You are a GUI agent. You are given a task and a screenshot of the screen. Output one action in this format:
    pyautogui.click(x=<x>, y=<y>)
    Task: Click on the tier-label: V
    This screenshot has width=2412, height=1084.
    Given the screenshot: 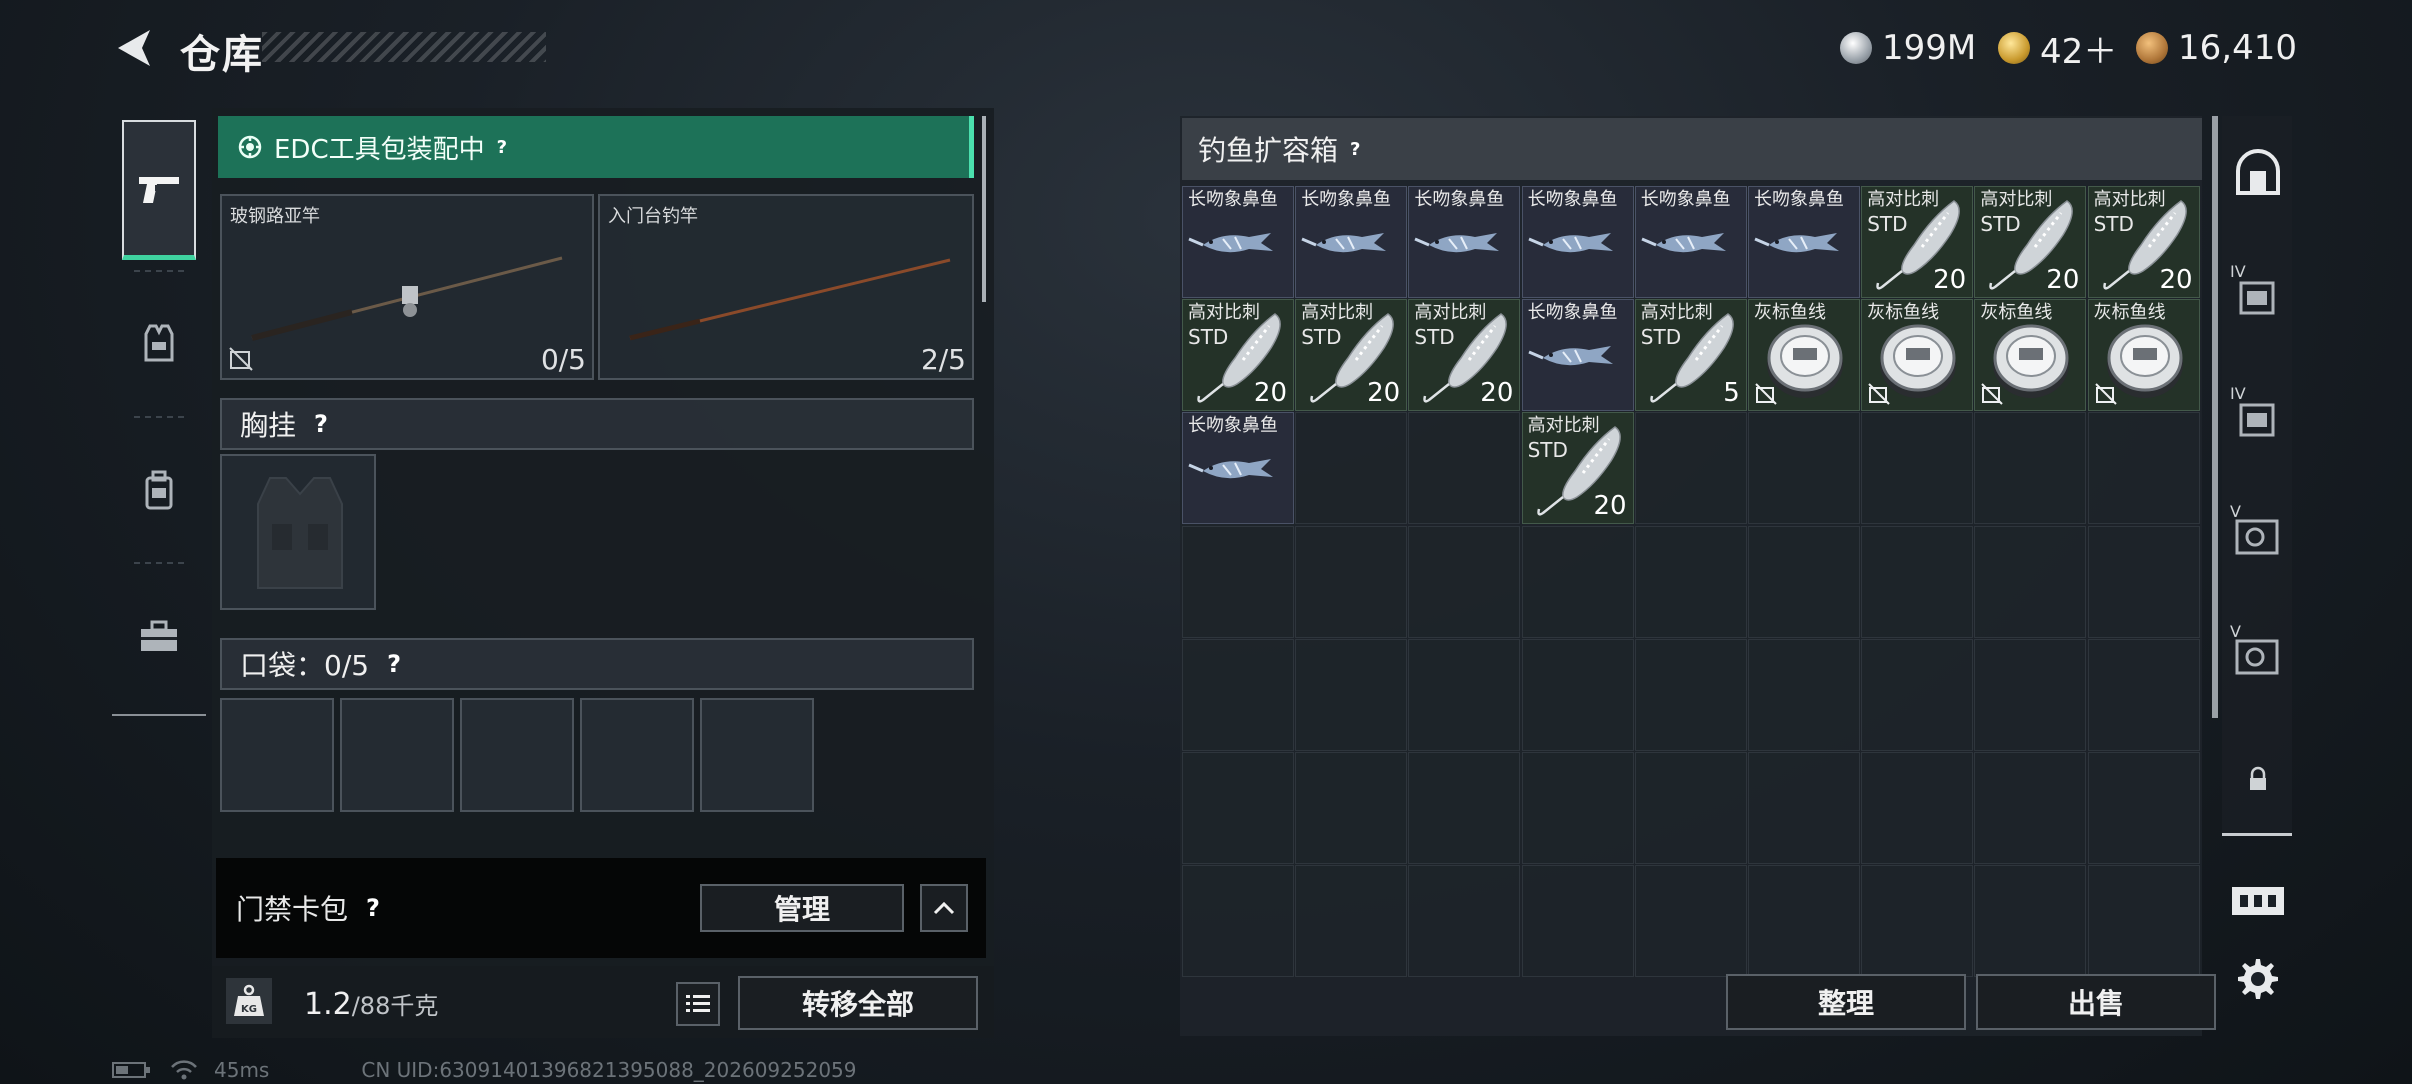 What is the action you would take?
    pyautogui.click(x=2235, y=511)
    